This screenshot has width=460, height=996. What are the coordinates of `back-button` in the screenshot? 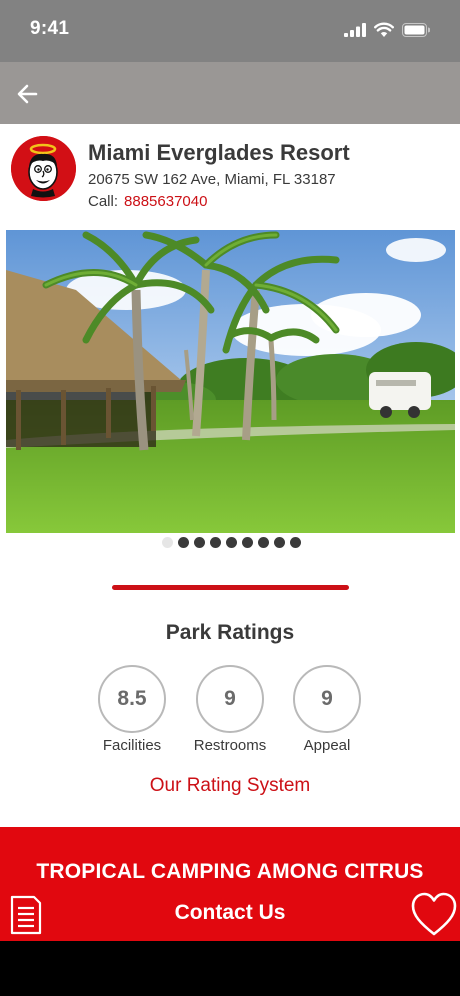 It's located at (28, 94).